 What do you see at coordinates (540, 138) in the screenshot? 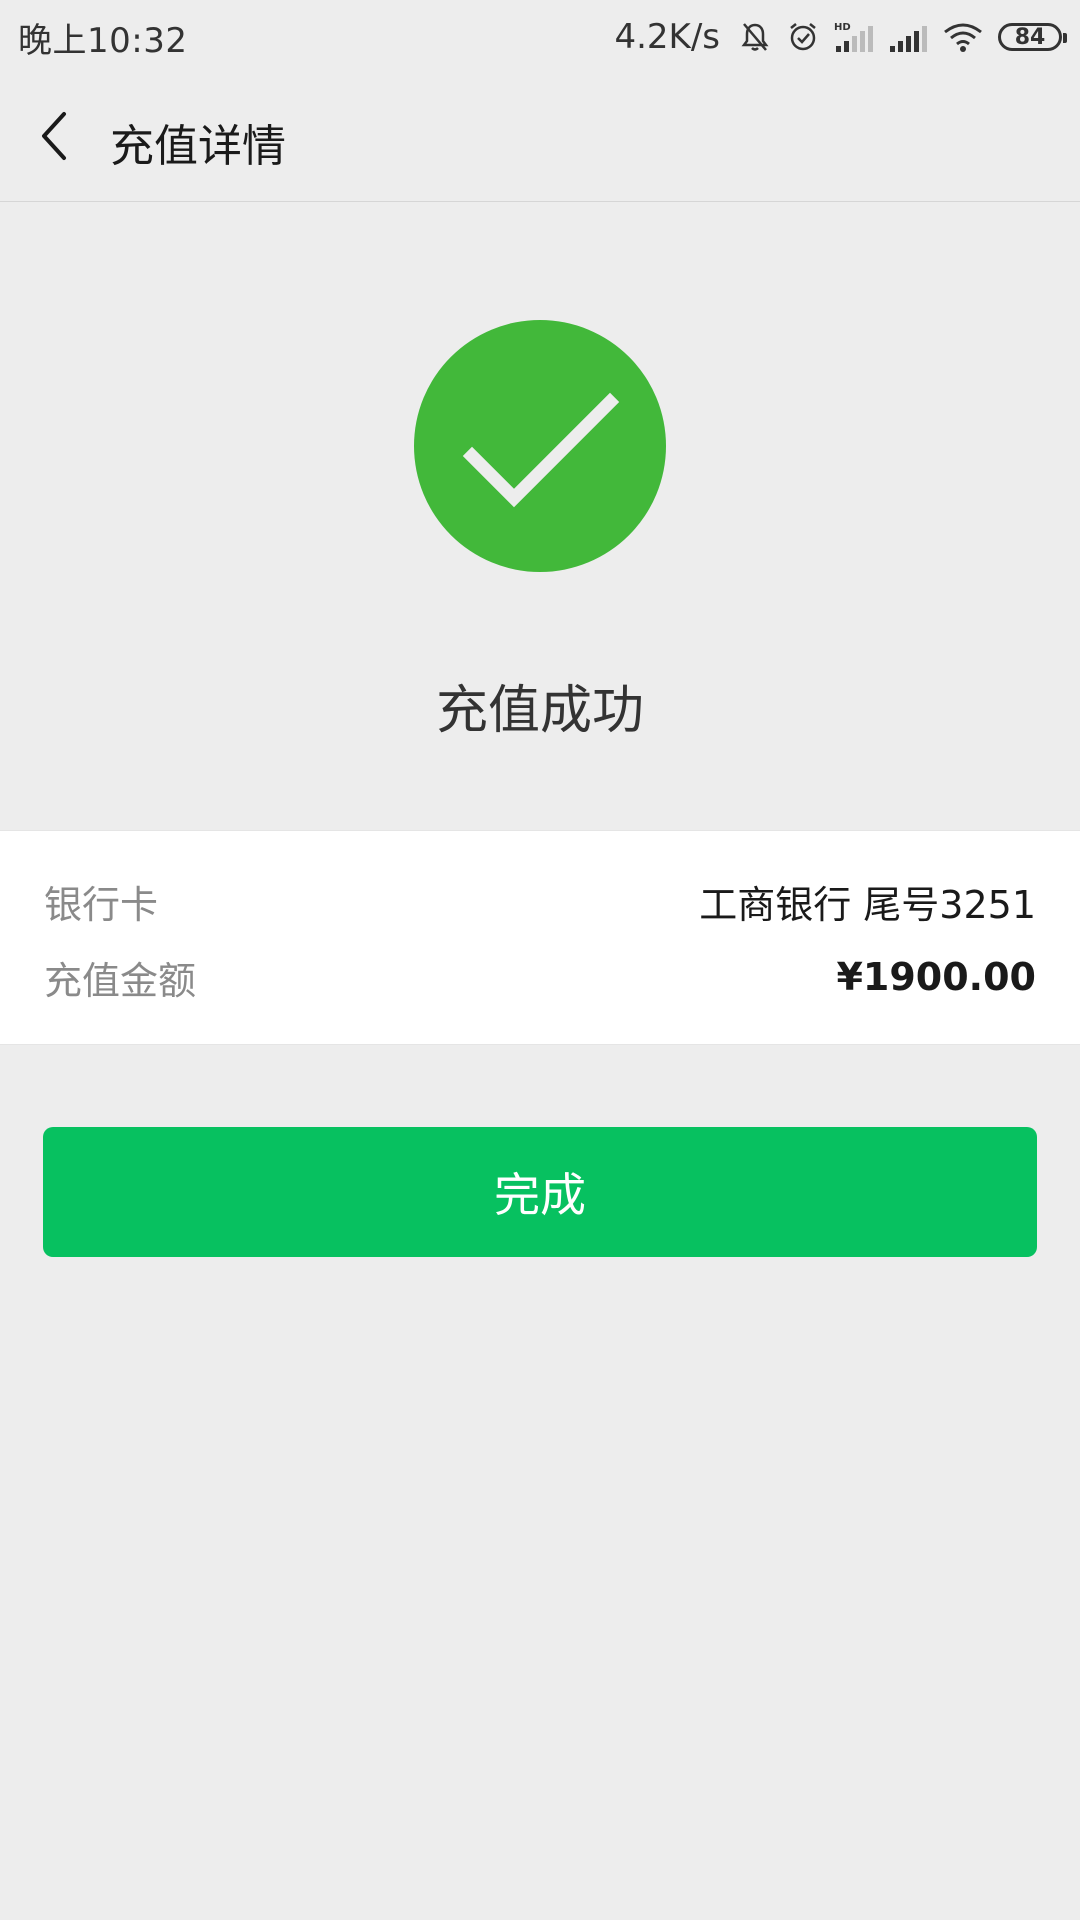
I see `nav-bar: 充值详情` at bounding box center [540, 138].